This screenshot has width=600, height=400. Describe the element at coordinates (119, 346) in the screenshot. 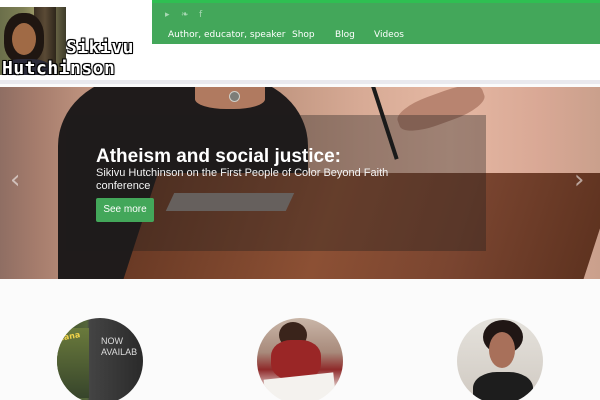

I see `now-available-text: NOW AVAILAB` at that location.